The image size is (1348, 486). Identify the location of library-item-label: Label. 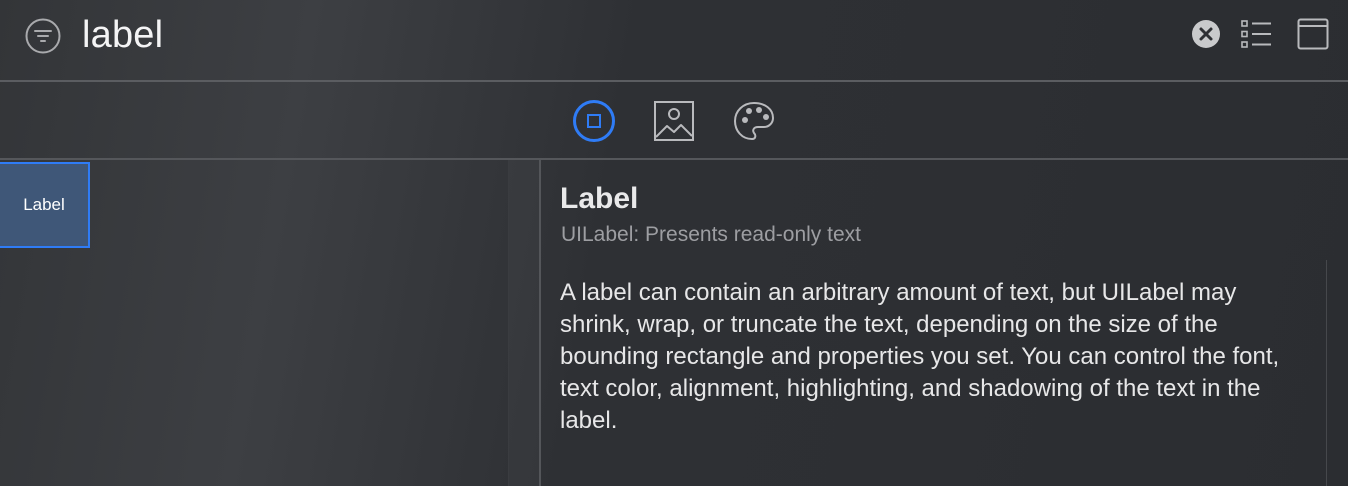
(45, 205).